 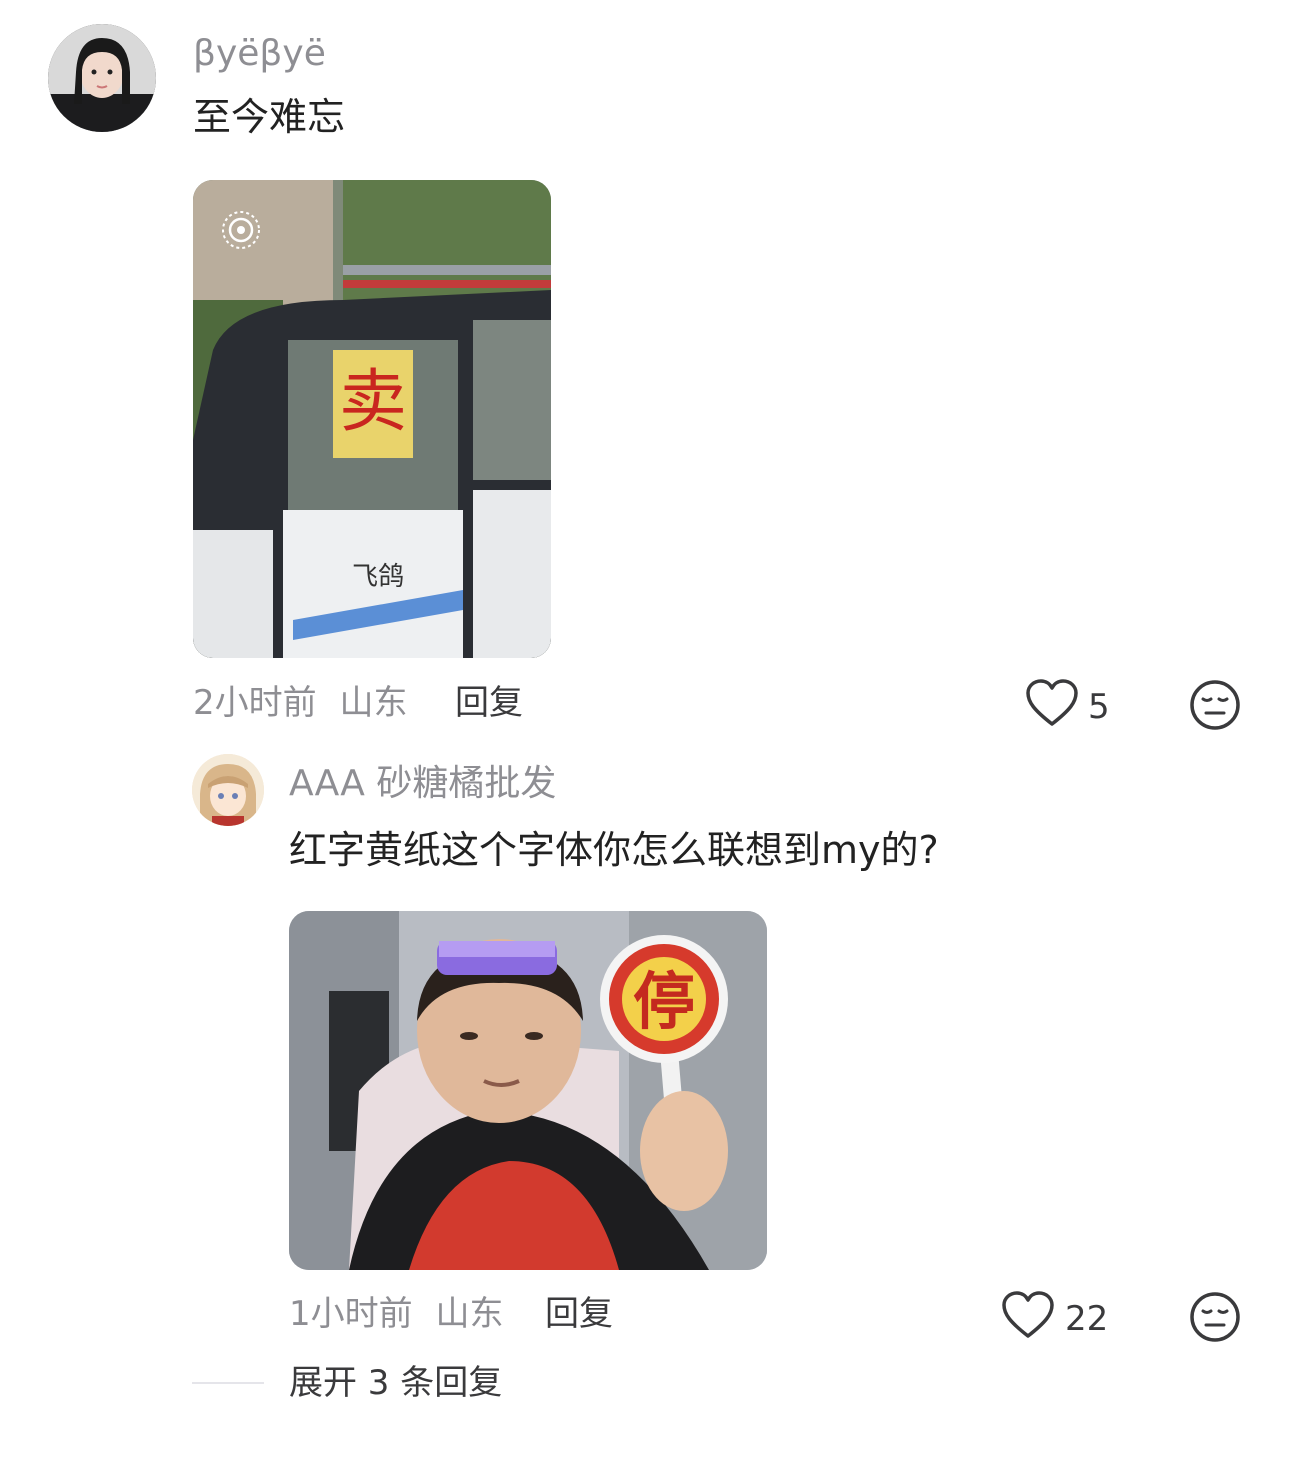 I want to click on comment-1-location: 山东, so click(x=373, y=703).